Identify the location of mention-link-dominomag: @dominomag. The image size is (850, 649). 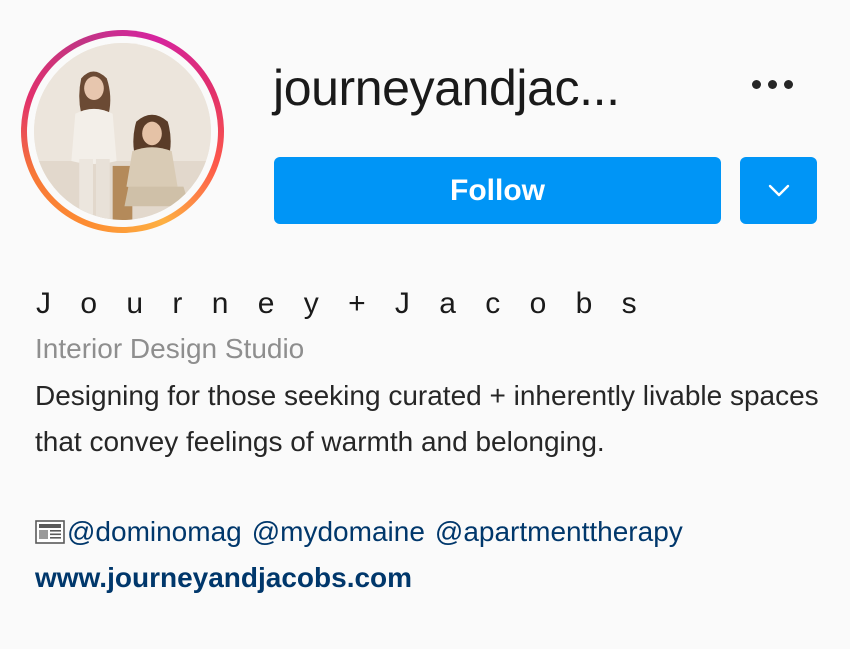
(154, 532).